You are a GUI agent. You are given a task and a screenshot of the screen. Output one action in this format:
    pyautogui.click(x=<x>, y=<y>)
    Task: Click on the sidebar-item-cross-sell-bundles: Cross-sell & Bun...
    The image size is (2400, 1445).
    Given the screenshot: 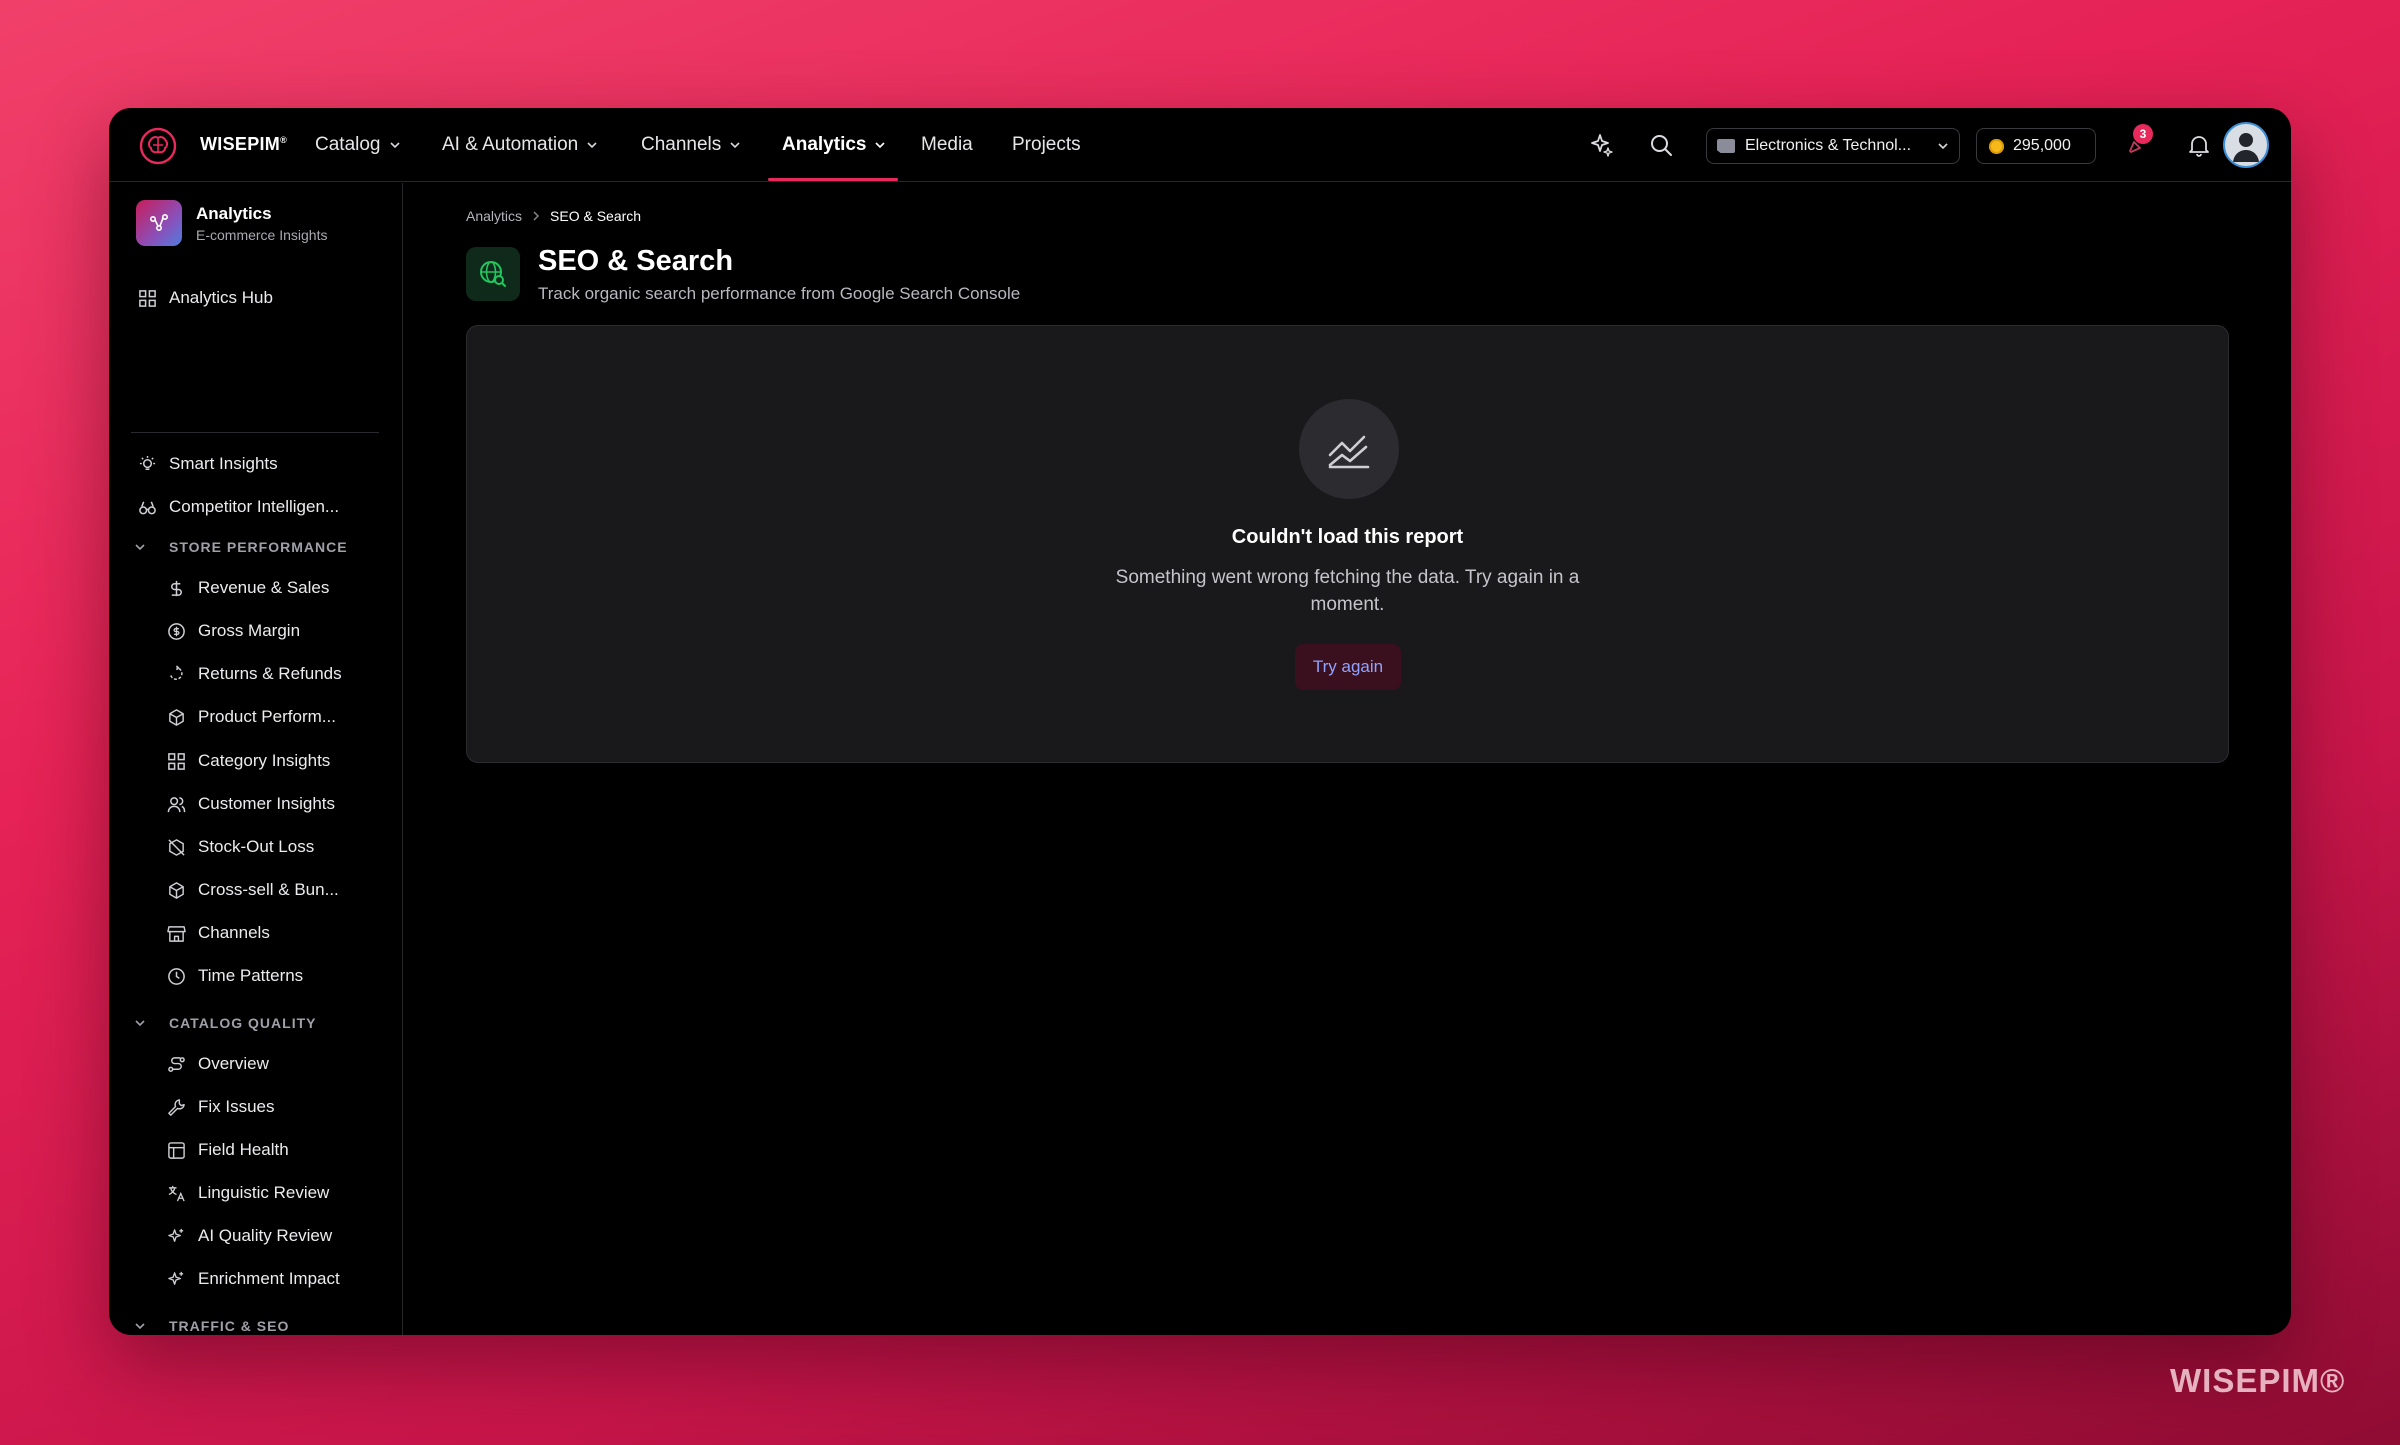 What is the action you would take?
    pyautogui.click(x=253, y=890)
    